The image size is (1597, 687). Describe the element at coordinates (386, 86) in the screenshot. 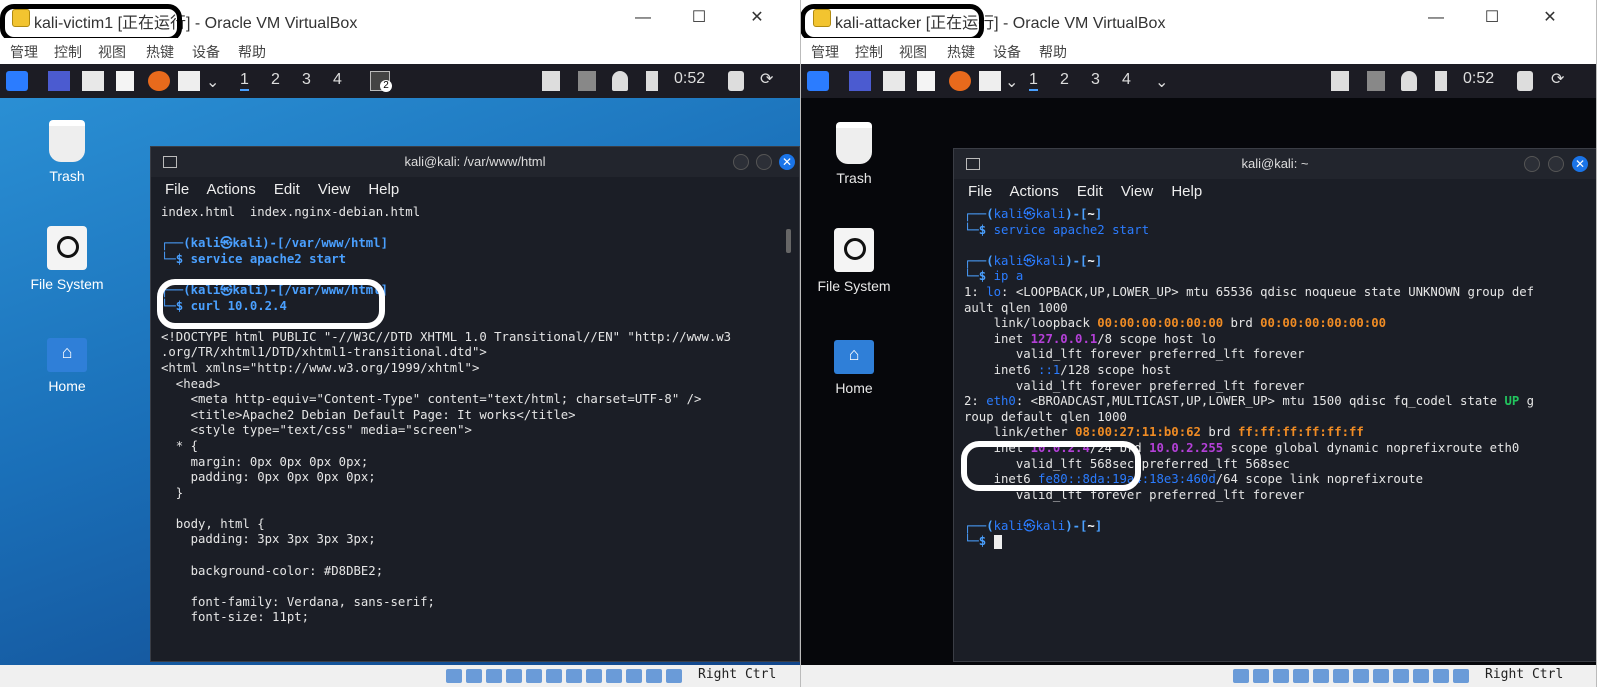

I see `task-count-badge: 2` at that location.